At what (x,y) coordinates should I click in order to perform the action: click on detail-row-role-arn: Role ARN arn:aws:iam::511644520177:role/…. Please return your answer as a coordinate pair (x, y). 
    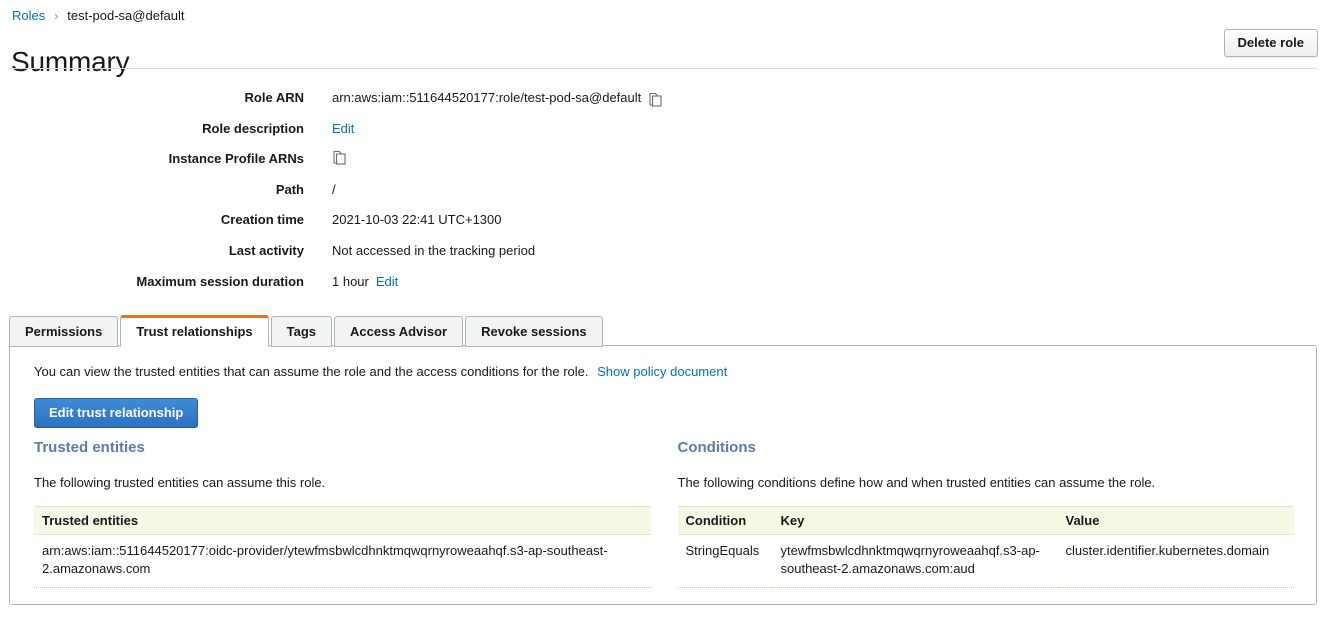
    Looking at the image, I should click on (450, 103).